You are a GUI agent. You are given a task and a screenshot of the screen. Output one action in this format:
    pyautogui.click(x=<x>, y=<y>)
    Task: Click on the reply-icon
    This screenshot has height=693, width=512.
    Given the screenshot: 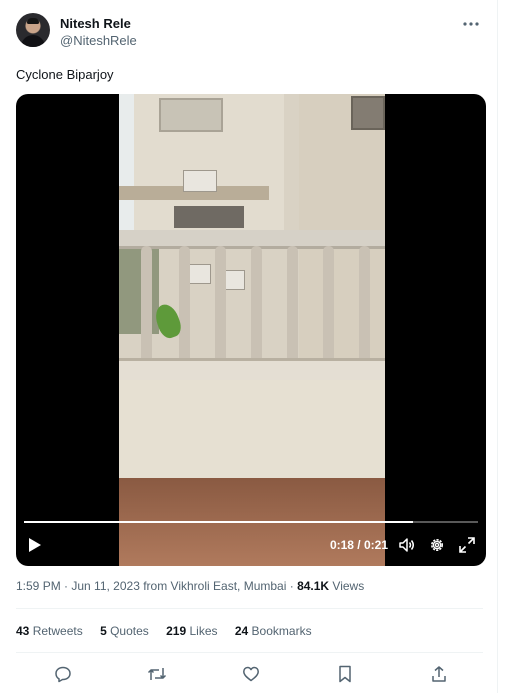 What is the action you would take?
    pyautogui.click(x=63, y=674)
    